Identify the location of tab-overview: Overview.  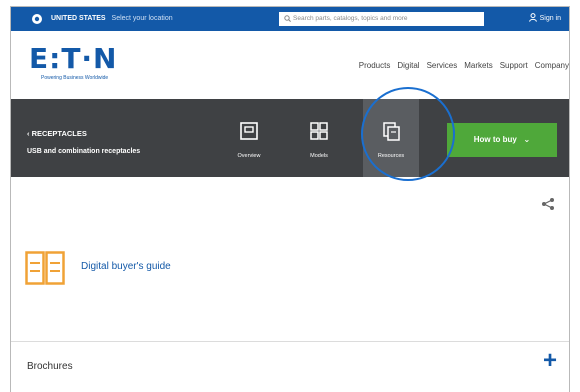
(249, 138).